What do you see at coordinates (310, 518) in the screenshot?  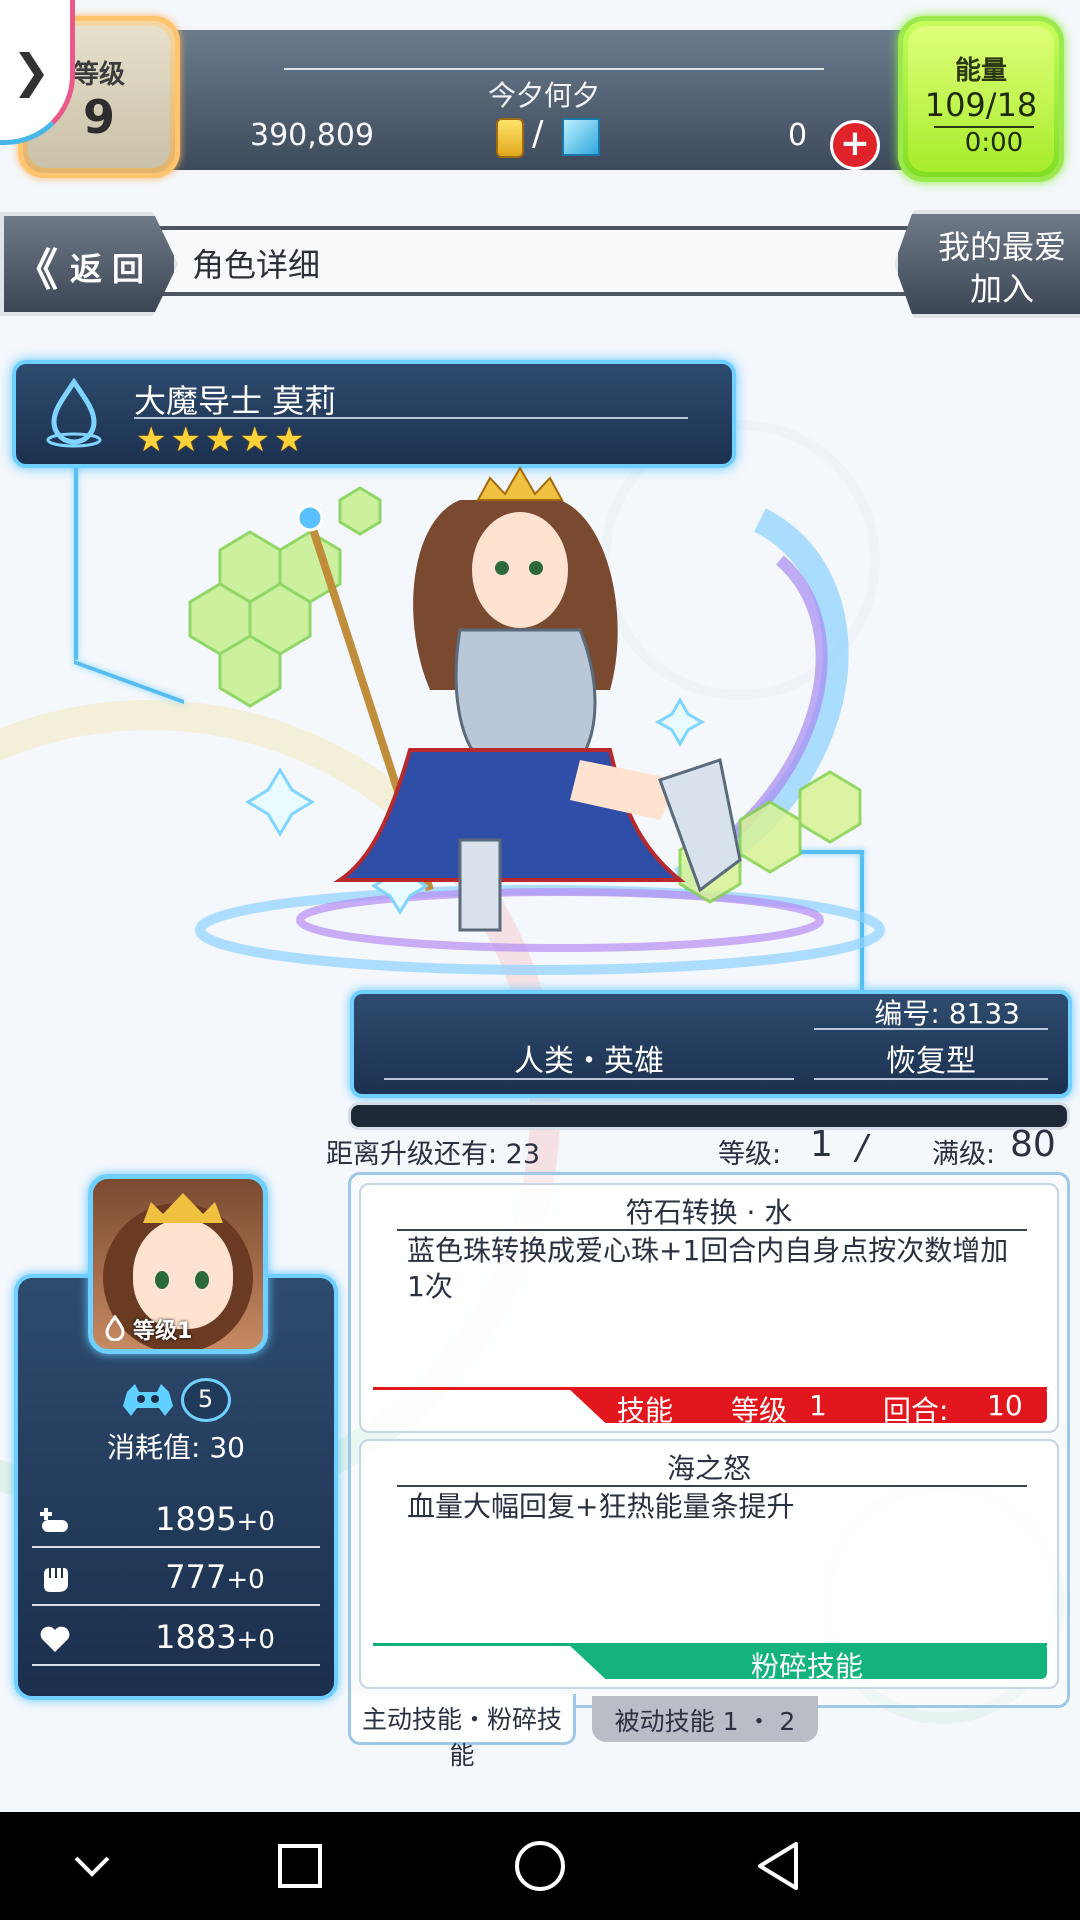 I see `staff-gem` at bounding box center [310, 518].